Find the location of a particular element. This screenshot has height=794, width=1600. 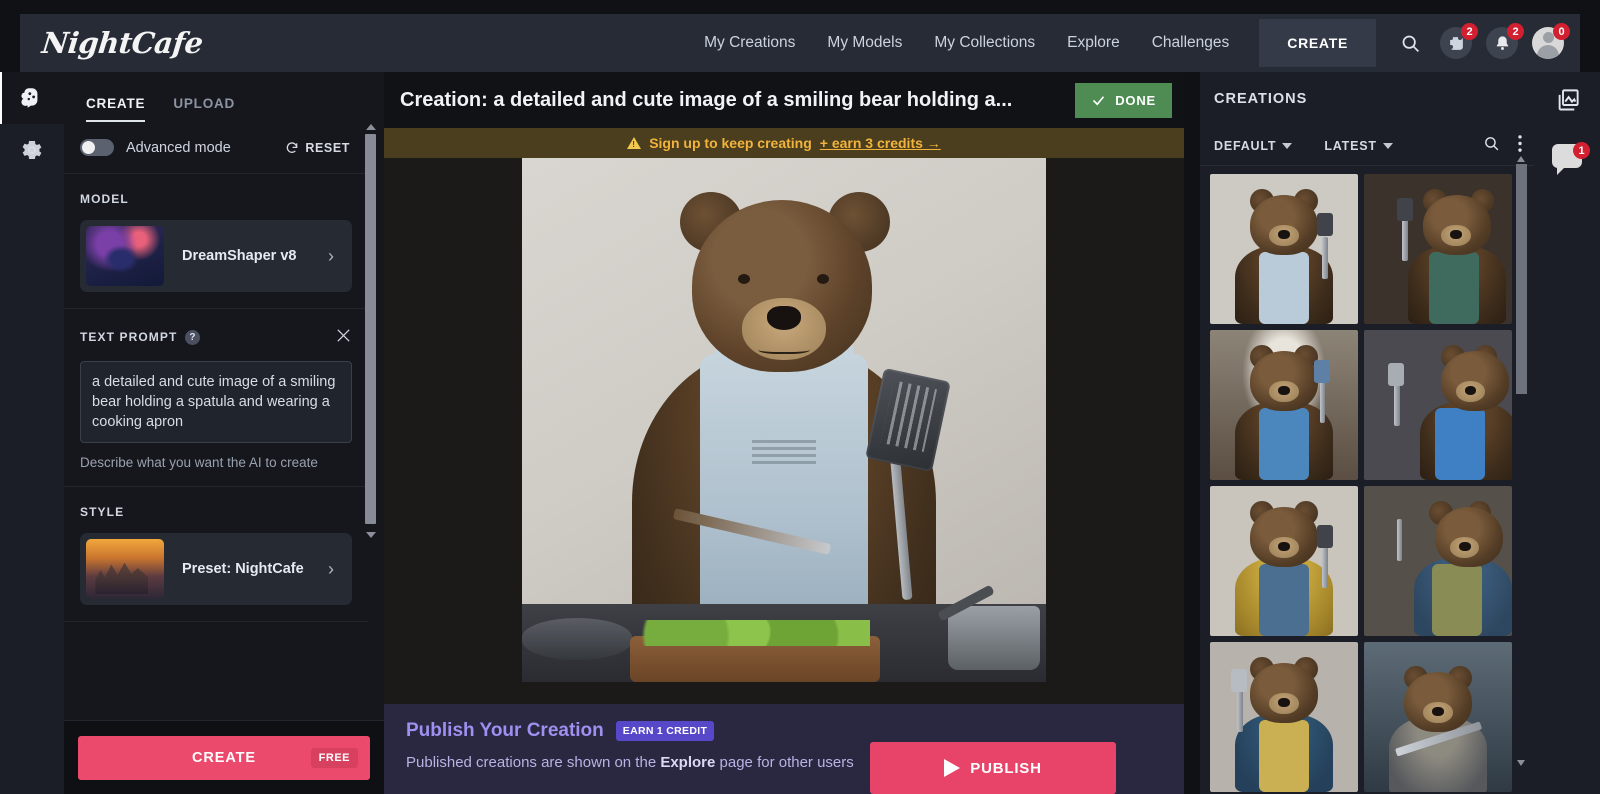

left-panel-scrollbar is located at coordinates (371, 421).